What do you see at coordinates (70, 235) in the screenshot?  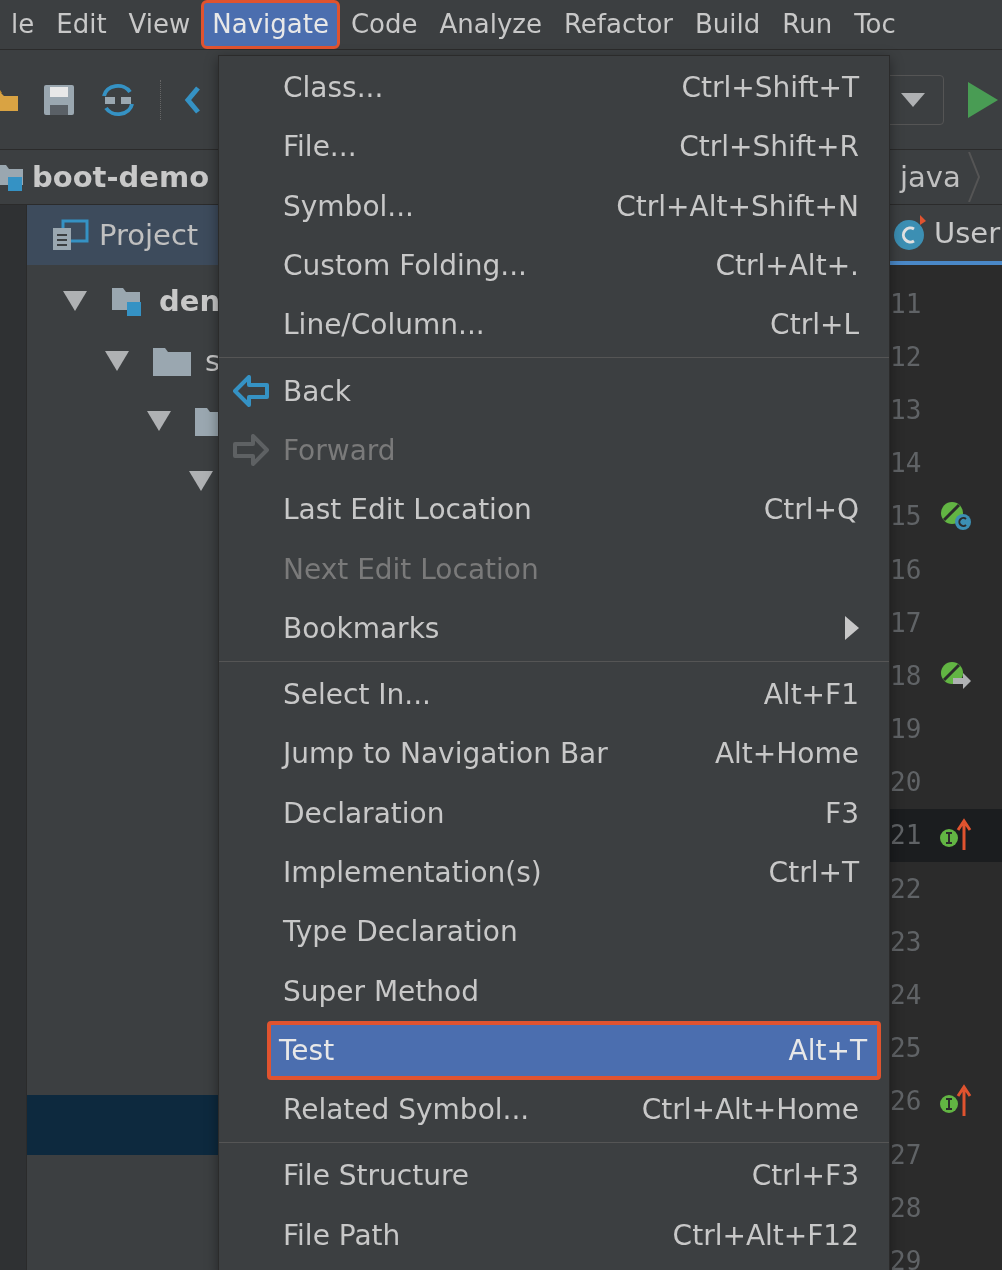 I see `project-icon` at bounding box center [70, 235].